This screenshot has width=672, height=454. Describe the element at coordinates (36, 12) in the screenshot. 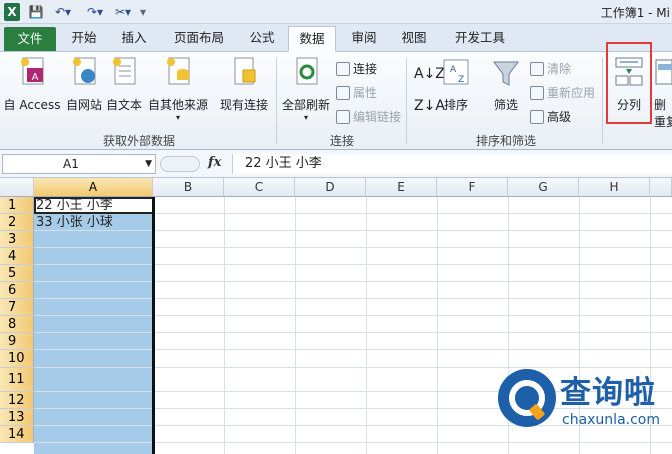

I see `save-icon: 💾` at that location.